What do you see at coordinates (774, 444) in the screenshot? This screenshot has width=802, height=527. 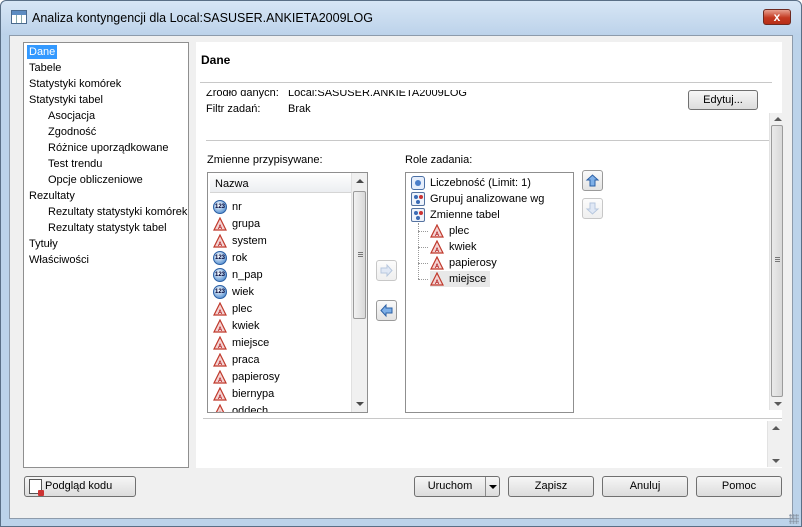 I see `description-scrollbar` at bounding box center [774, 444].